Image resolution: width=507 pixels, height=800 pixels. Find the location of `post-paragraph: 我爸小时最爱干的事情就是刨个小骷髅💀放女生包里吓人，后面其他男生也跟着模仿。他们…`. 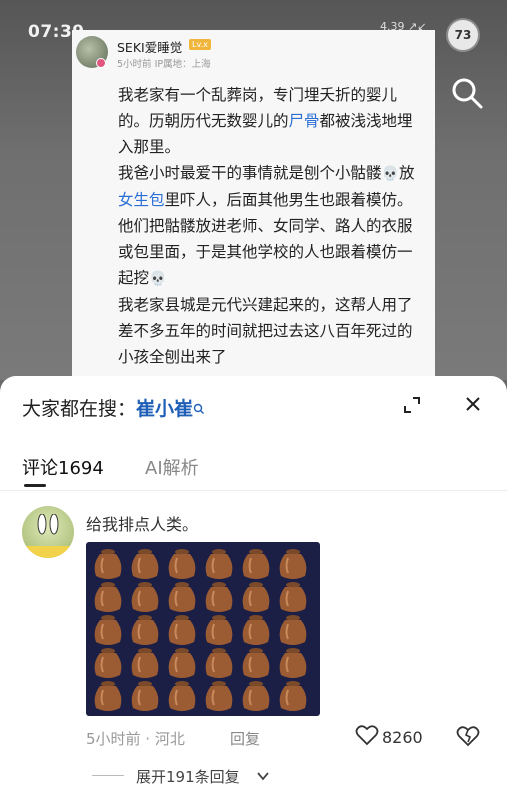

post-paragraph: 我爸小时最爱干的事情就是刨个小骷髅💀放女生包里吓人，后面其他男生也跟着模仿。他们… is located at coordinates (266, 225).